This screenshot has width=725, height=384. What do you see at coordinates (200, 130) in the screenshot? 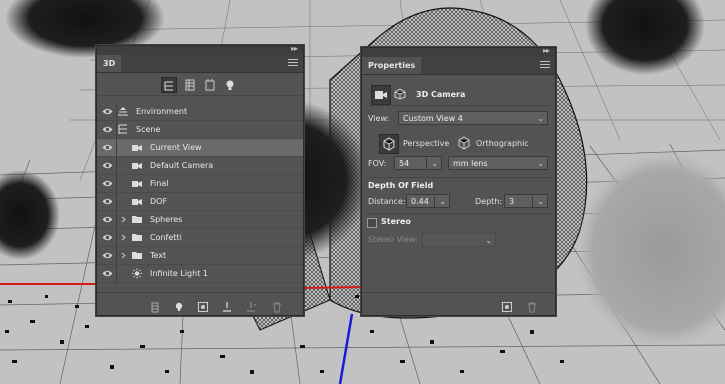
I see `layer-row: Scene` at bounding box center [200, 130].